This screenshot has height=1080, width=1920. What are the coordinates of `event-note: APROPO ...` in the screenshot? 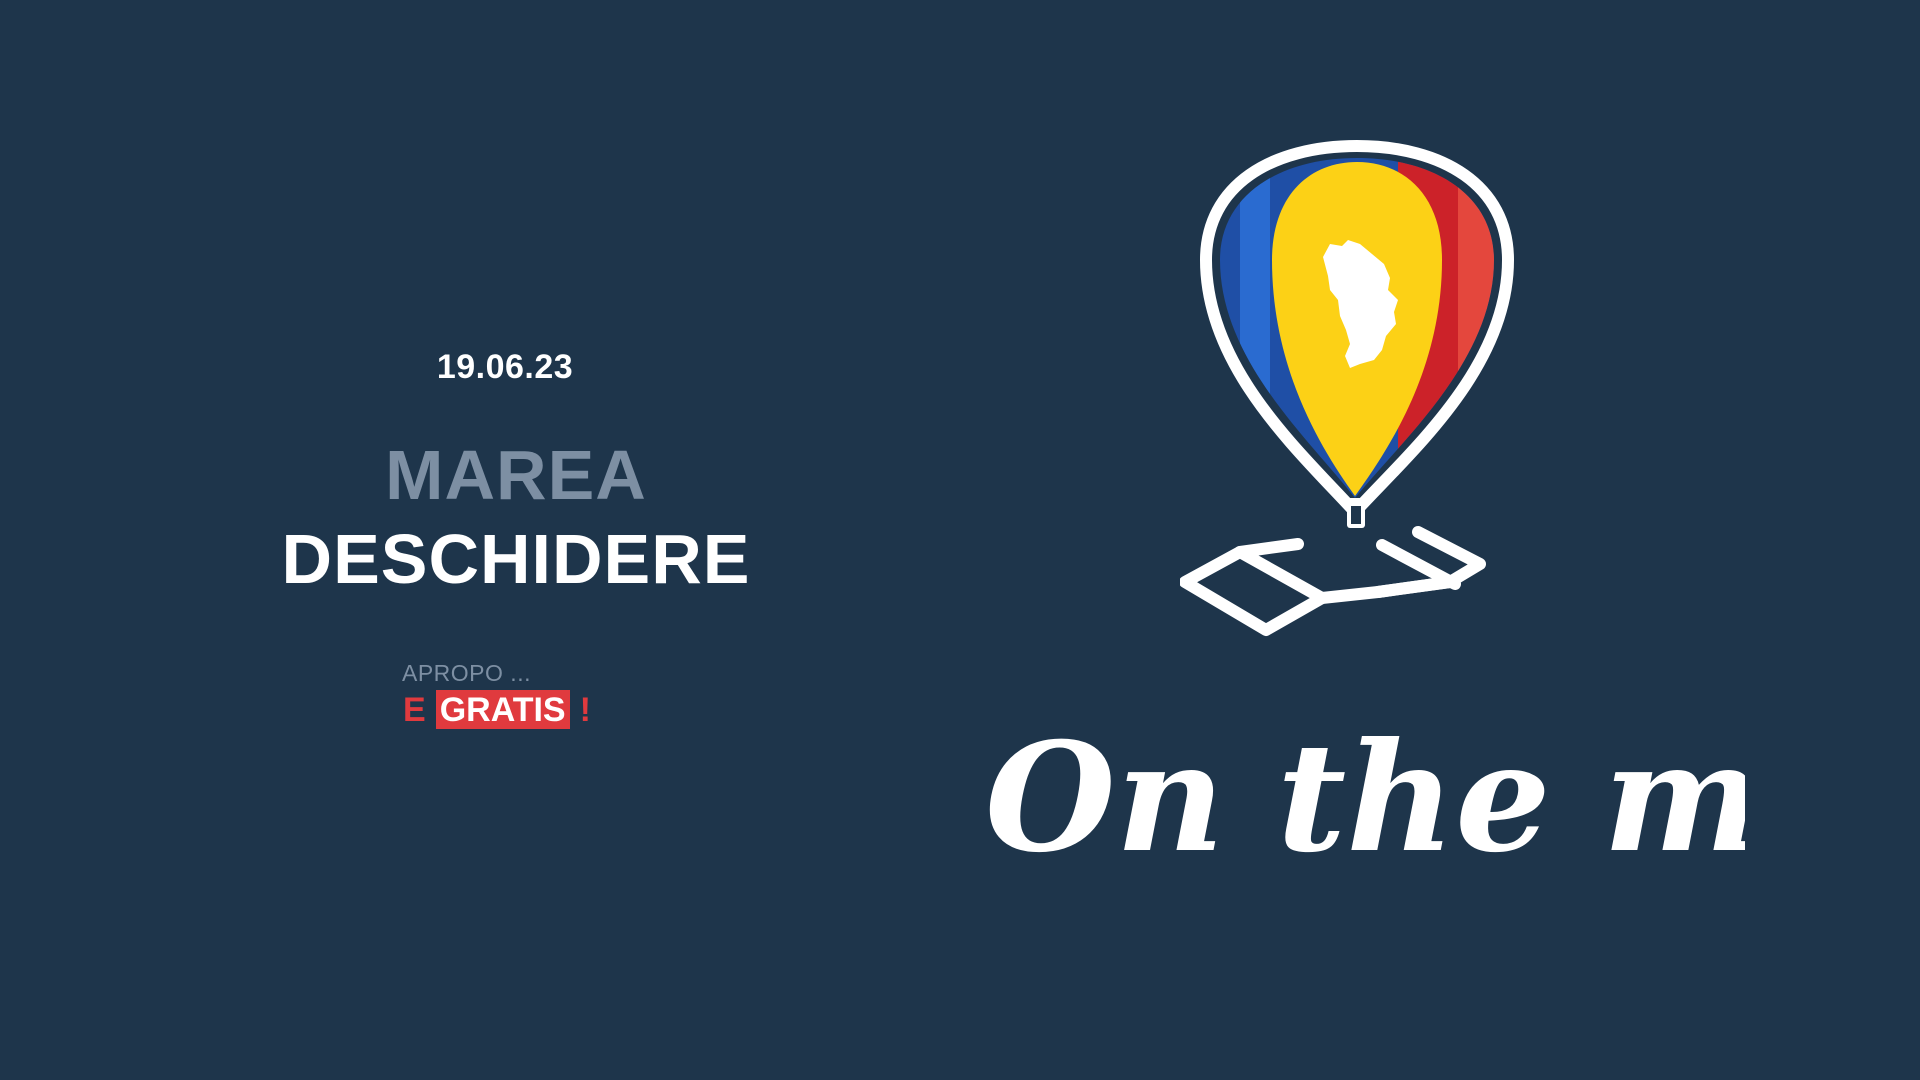 It's located at (466, 673).